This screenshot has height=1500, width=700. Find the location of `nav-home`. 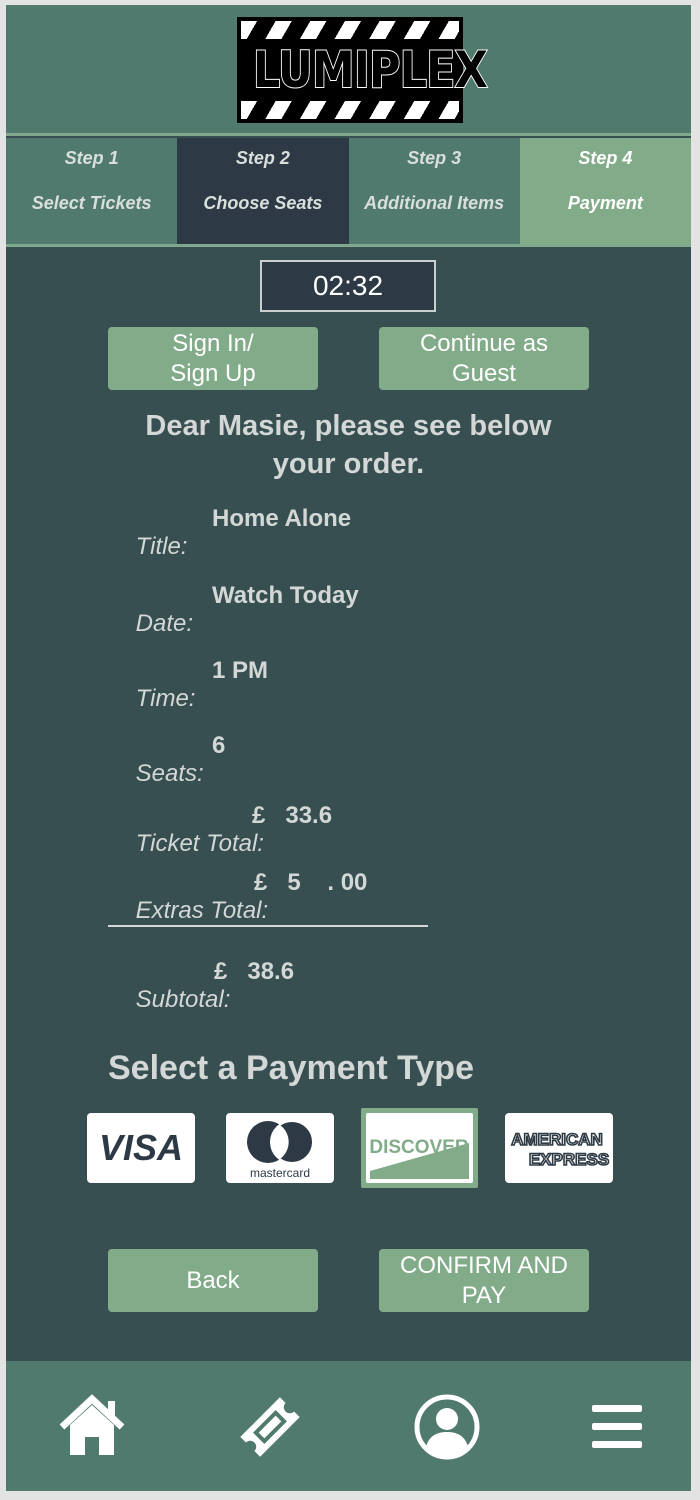

nav-home is located at coordinates (92, 1427).